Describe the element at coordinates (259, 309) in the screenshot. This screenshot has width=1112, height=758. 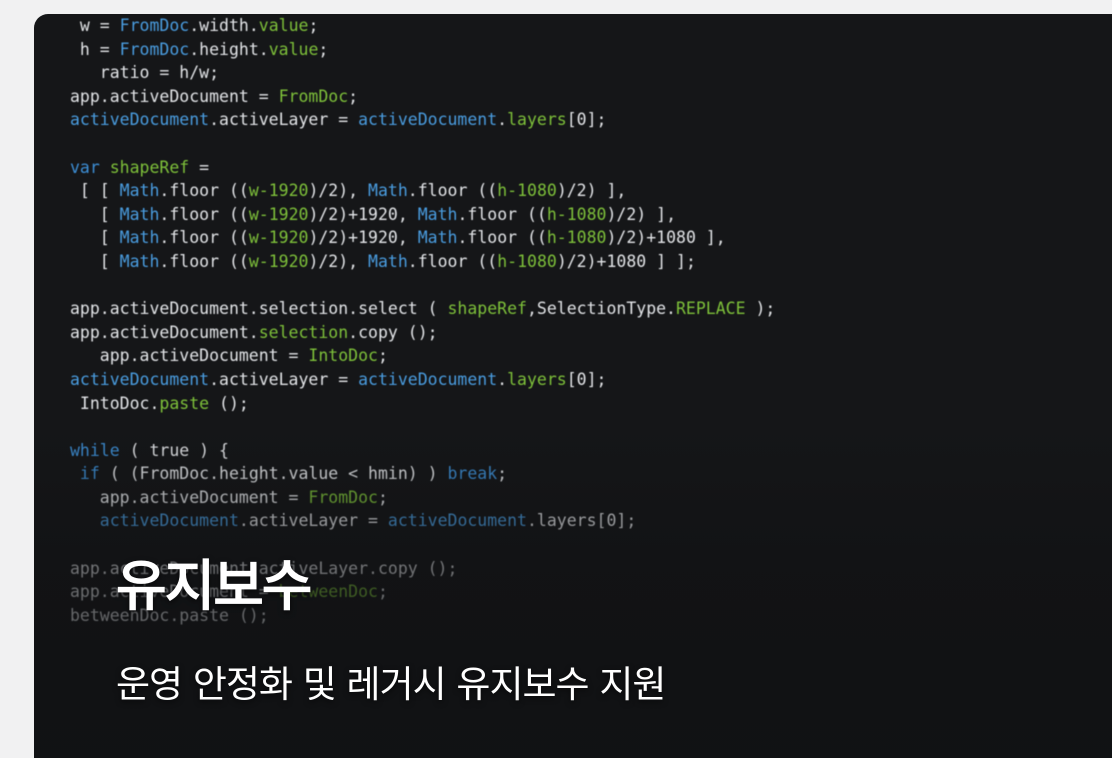
I see `code-token: app.activeDocument.selection.select (` at that location.